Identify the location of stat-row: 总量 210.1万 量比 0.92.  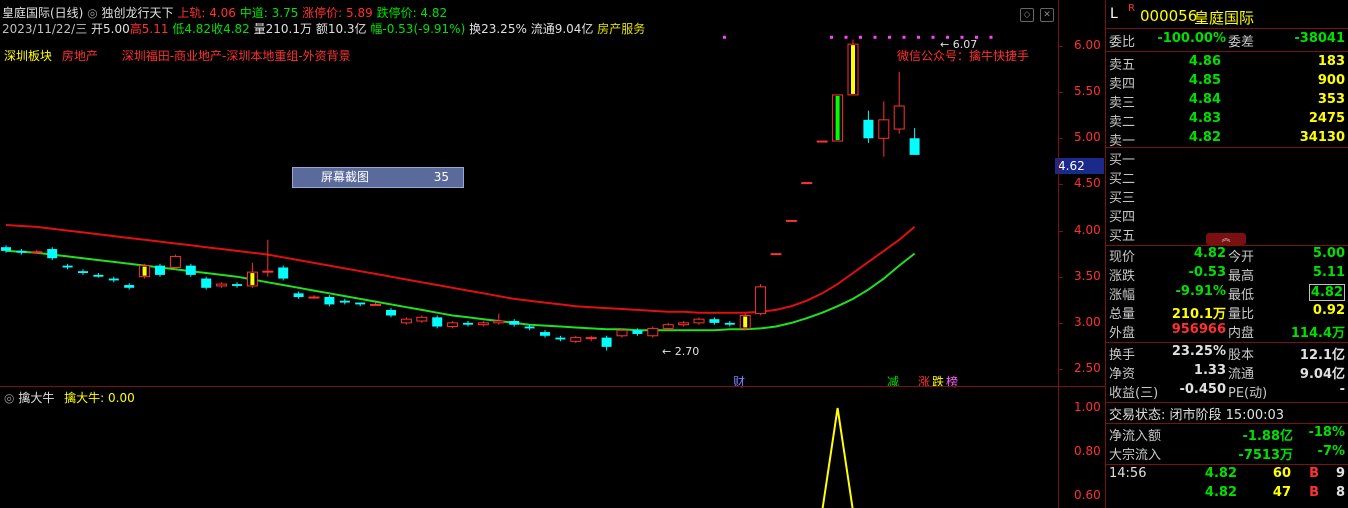
(1227, 312).